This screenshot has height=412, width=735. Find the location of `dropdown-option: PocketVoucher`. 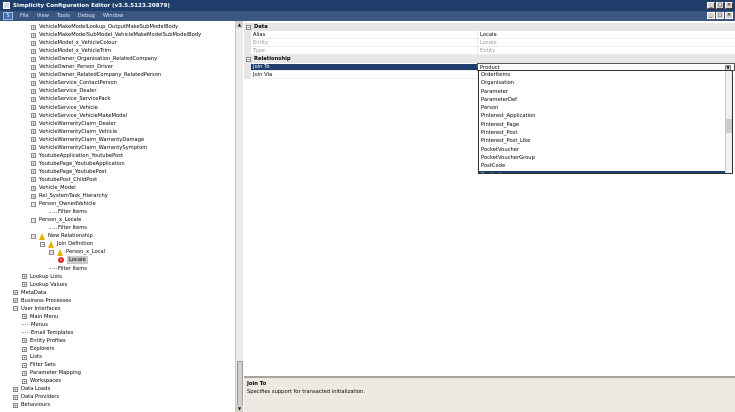

dropdown-option: PocketVoucher is located at coordinates (605, 150).